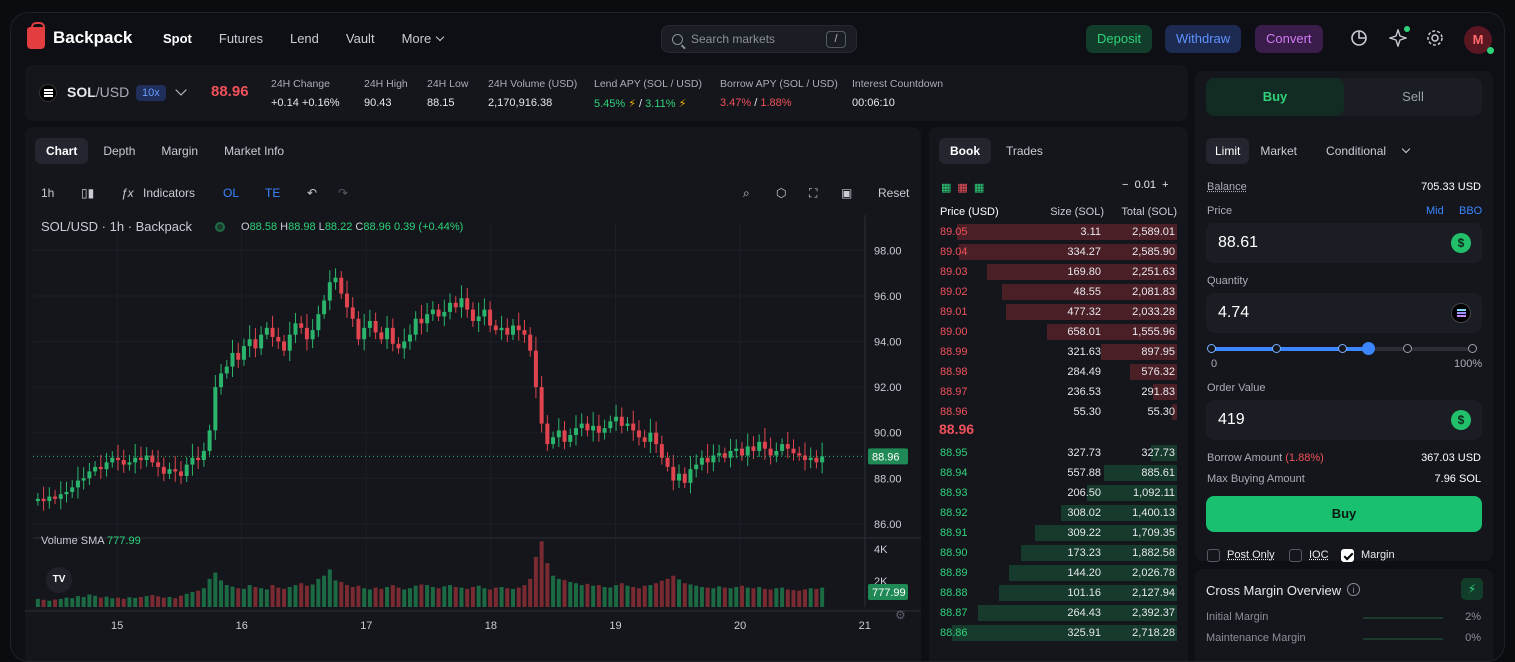 The image size is (1515, 662). Describe the element at coordinates (79, 38) in the screenshot. I see `logo: Backpack` at that location.